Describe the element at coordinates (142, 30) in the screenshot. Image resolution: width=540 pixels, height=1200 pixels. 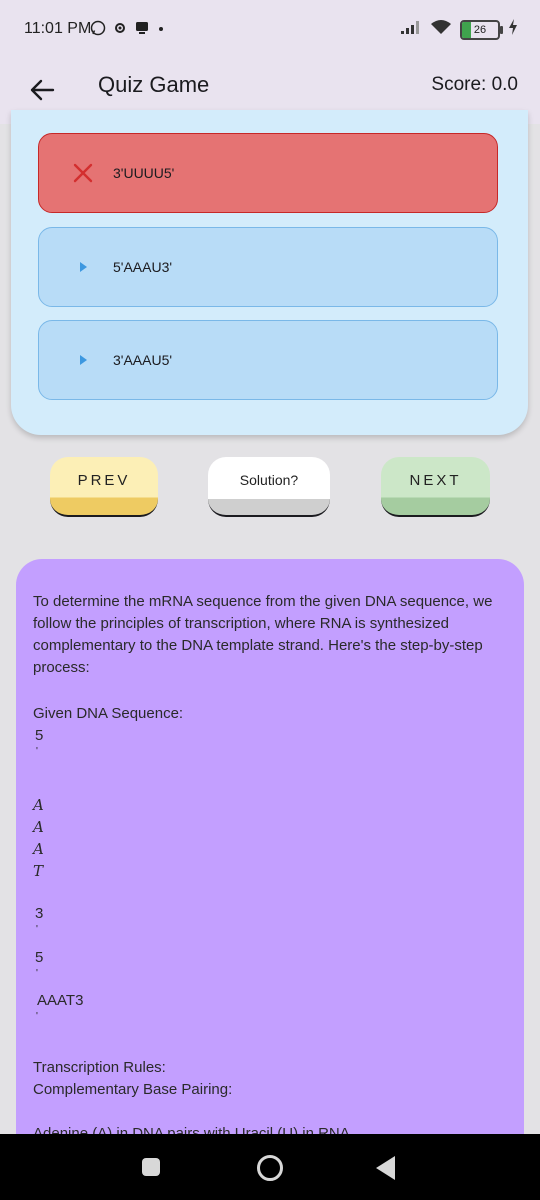
I see `notification-icon` at that location.